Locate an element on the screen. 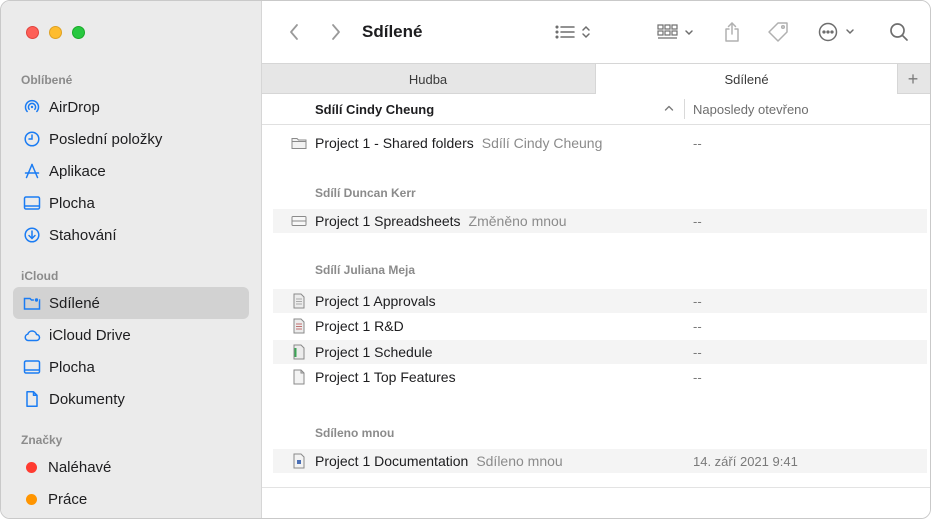 The height and width of the screenshot is (519, 931). tab-music: Hudba is located at coordinates (428, 79).